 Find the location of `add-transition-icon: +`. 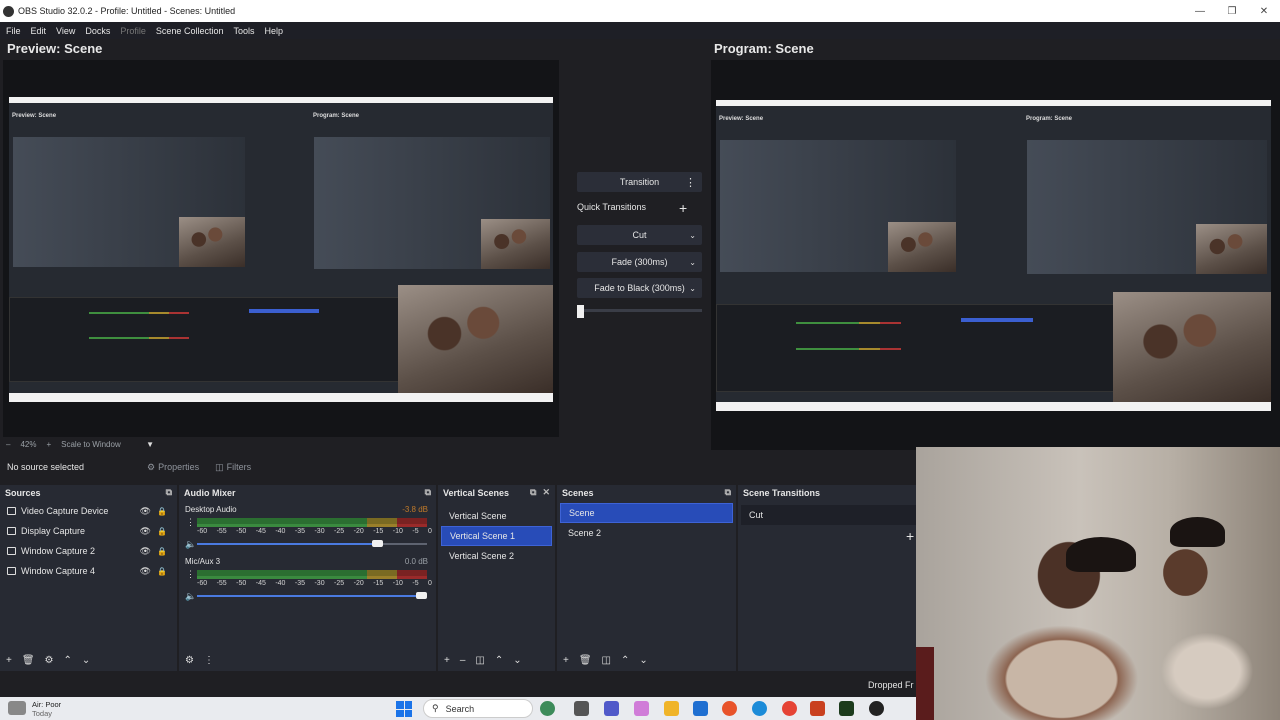

add-transition-icon: + is located at coordinates (910, 536).